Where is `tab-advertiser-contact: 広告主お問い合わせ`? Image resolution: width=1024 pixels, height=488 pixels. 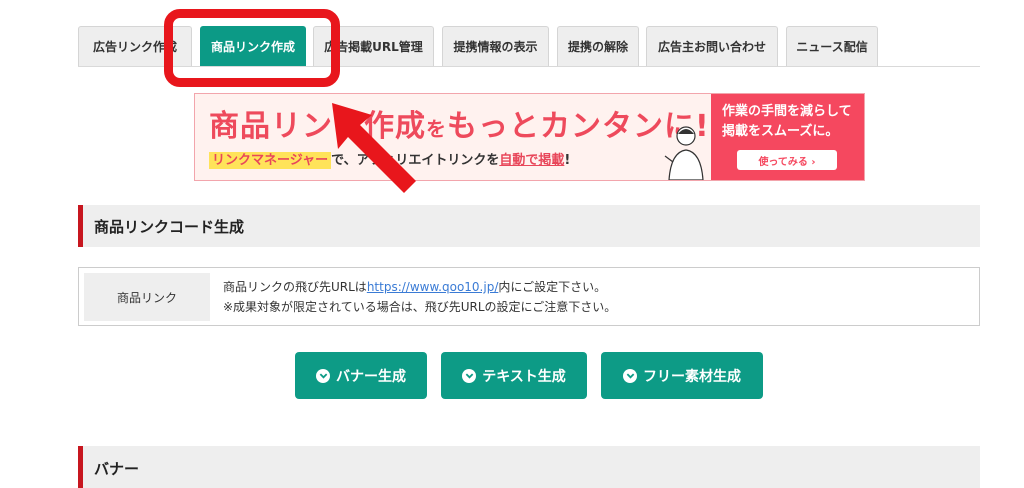 tab-advertiser-contact: 広告主お問い合わせ is located at coordinates (712, 46).